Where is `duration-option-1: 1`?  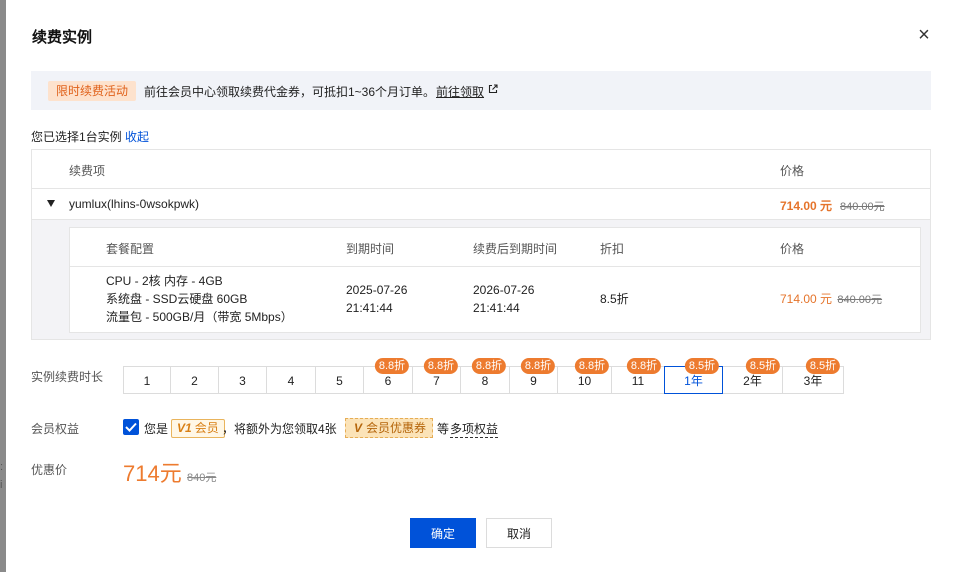
duration-option-1: 1 is located at coordinates (147, 380).